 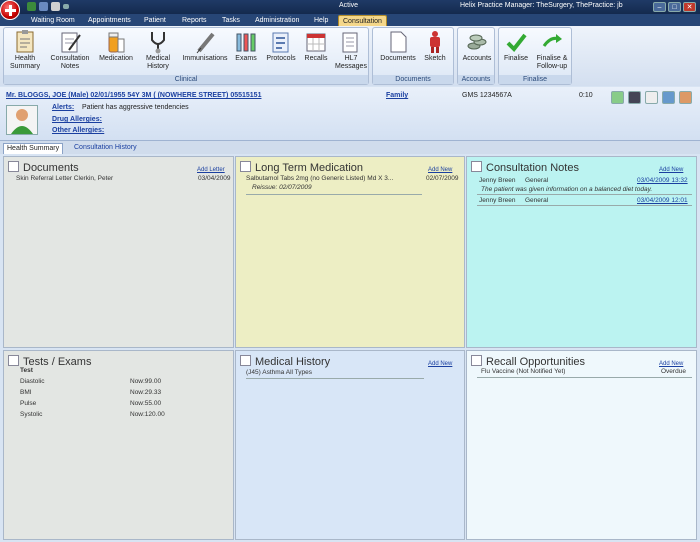 I want to click on tests-icon, so click(x=13, y=360).